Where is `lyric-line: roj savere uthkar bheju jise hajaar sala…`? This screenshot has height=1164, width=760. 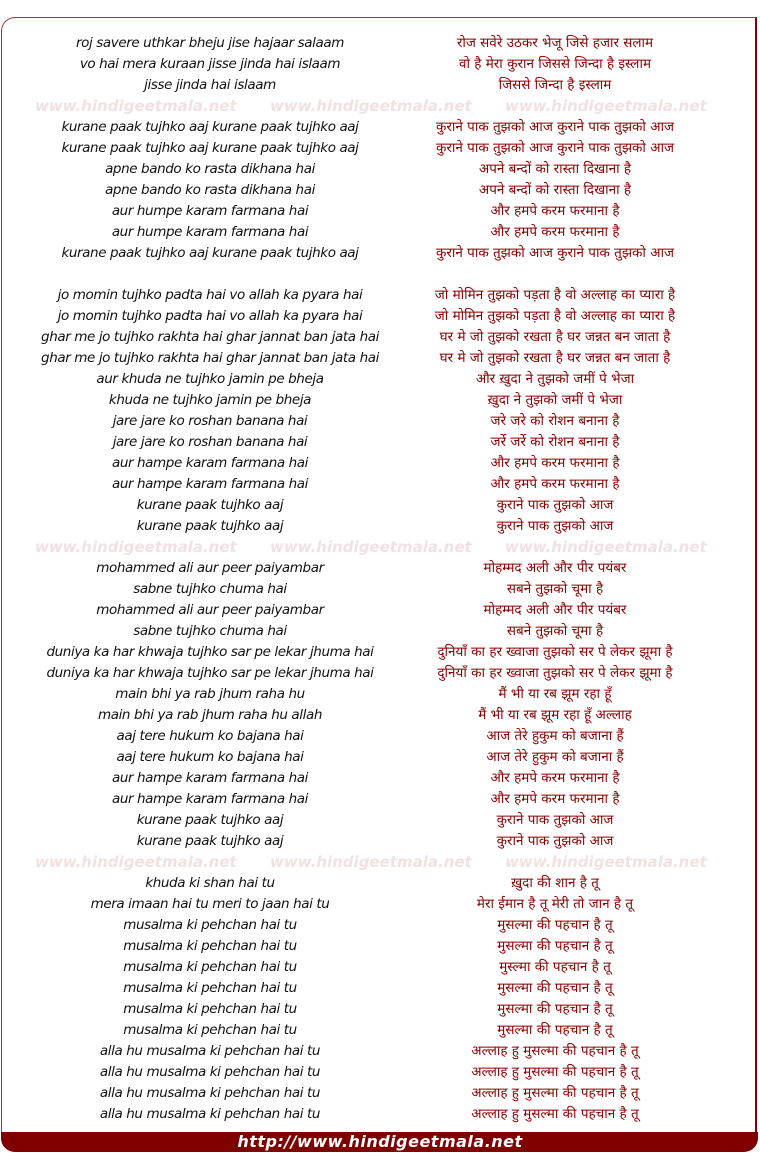 lyric-line: roj savere uthkar bheju jise hajaar sala… is located at coordinates (380, 43).